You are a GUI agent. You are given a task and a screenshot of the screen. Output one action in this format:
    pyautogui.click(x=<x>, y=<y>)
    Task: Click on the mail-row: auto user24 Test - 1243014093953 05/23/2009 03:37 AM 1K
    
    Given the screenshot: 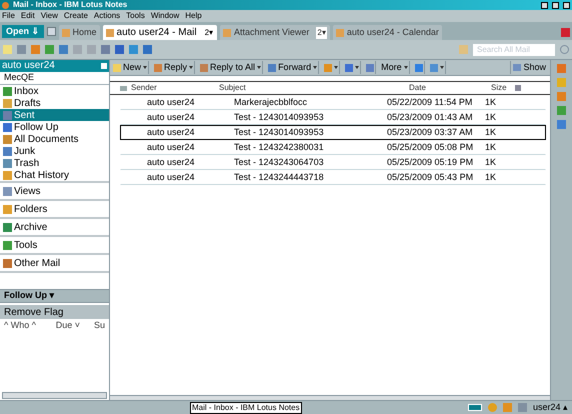 What is the action you would take?
    pyautogui.click(x=333, y=132)
    